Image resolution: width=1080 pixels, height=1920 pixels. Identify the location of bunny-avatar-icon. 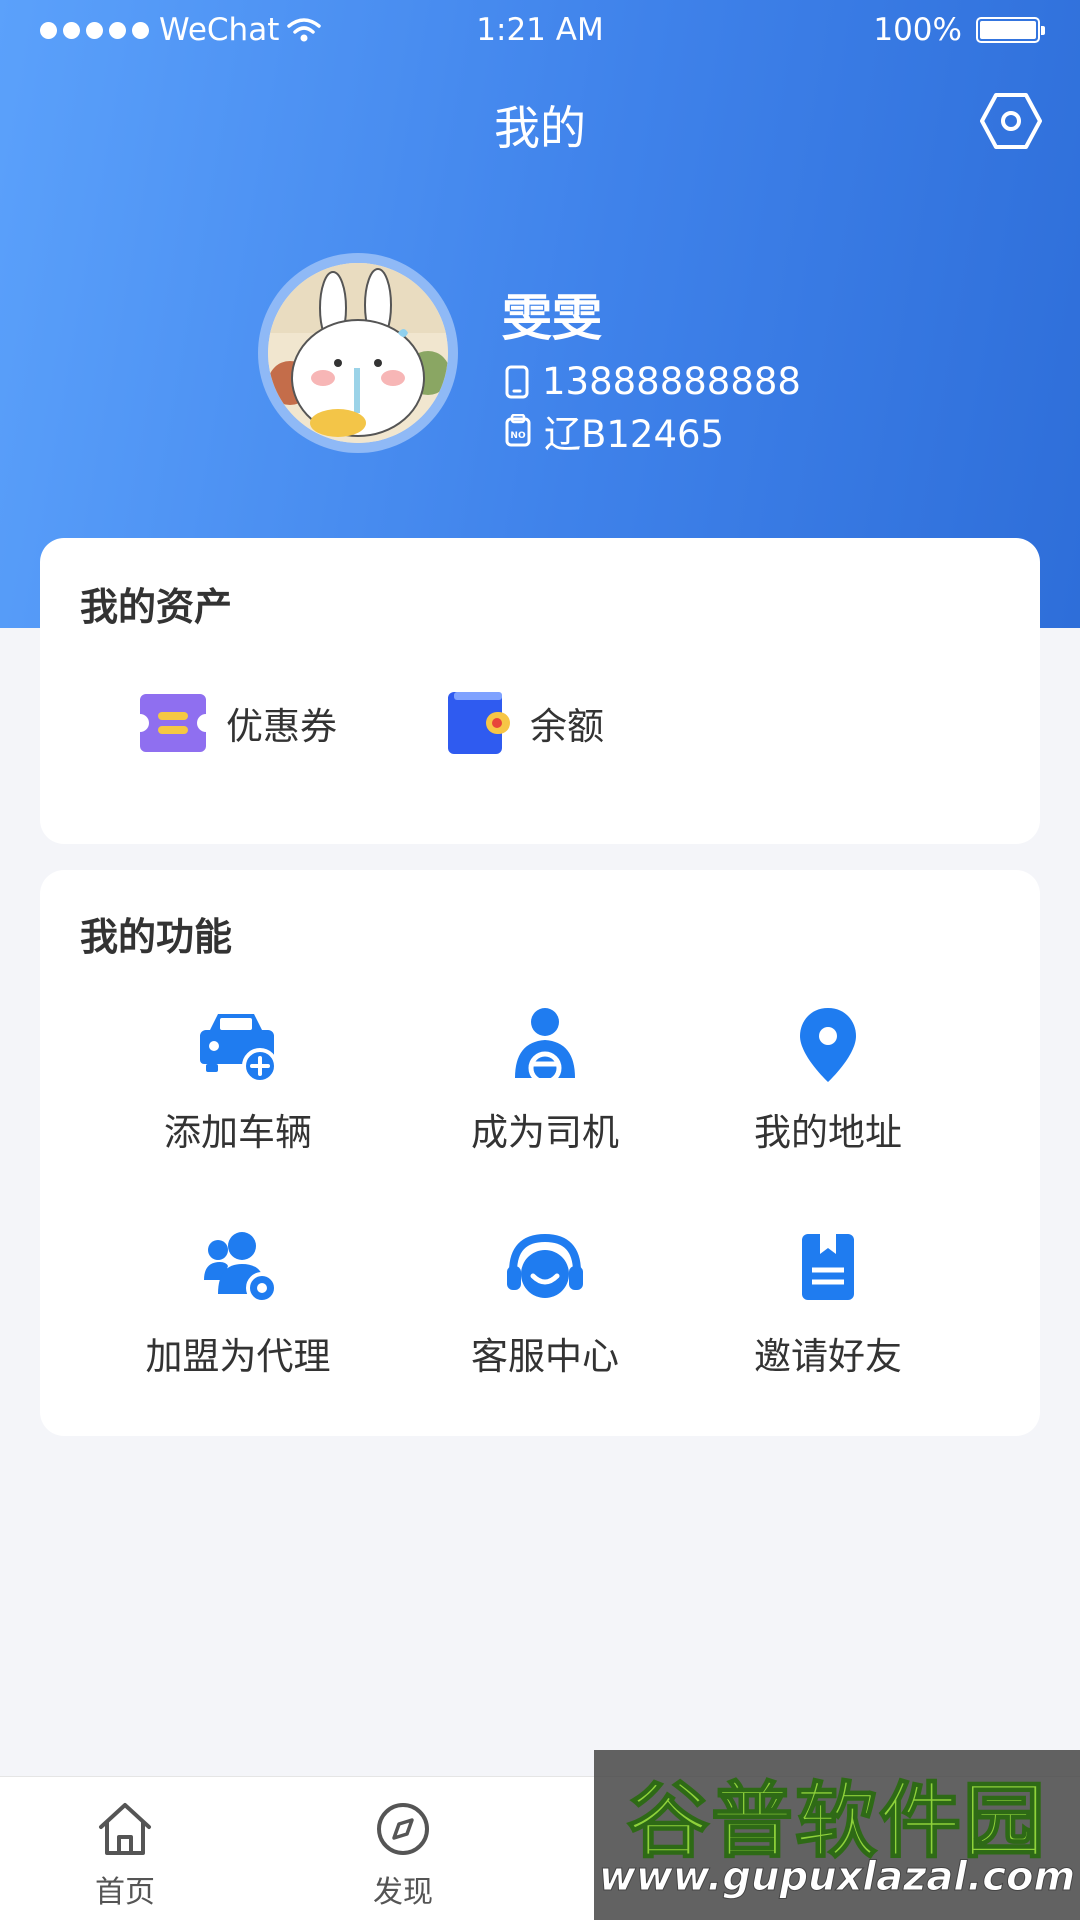
(358, 353).